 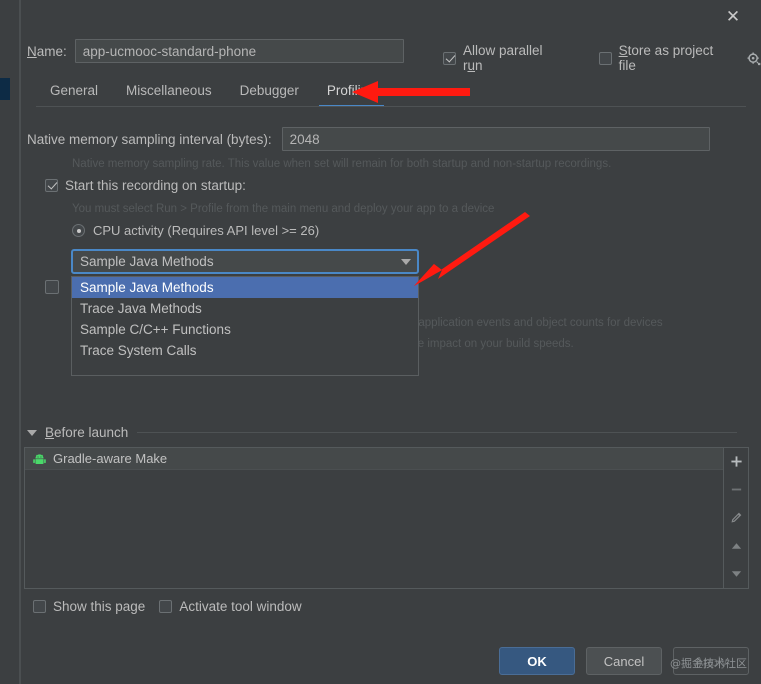 I want to click on show-this-page-label: Show this page, so click(x=99, y=606).